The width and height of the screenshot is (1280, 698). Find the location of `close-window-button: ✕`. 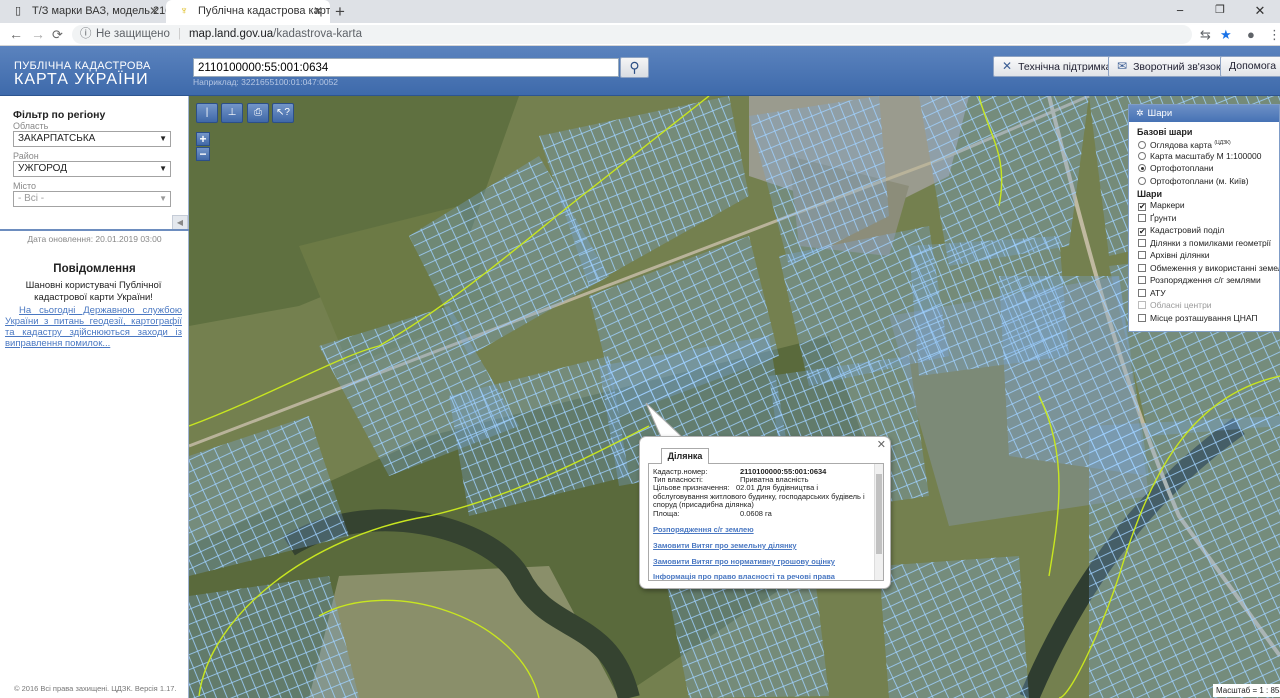

close-window-button: ✕ is located at coordinates (1260, 11).